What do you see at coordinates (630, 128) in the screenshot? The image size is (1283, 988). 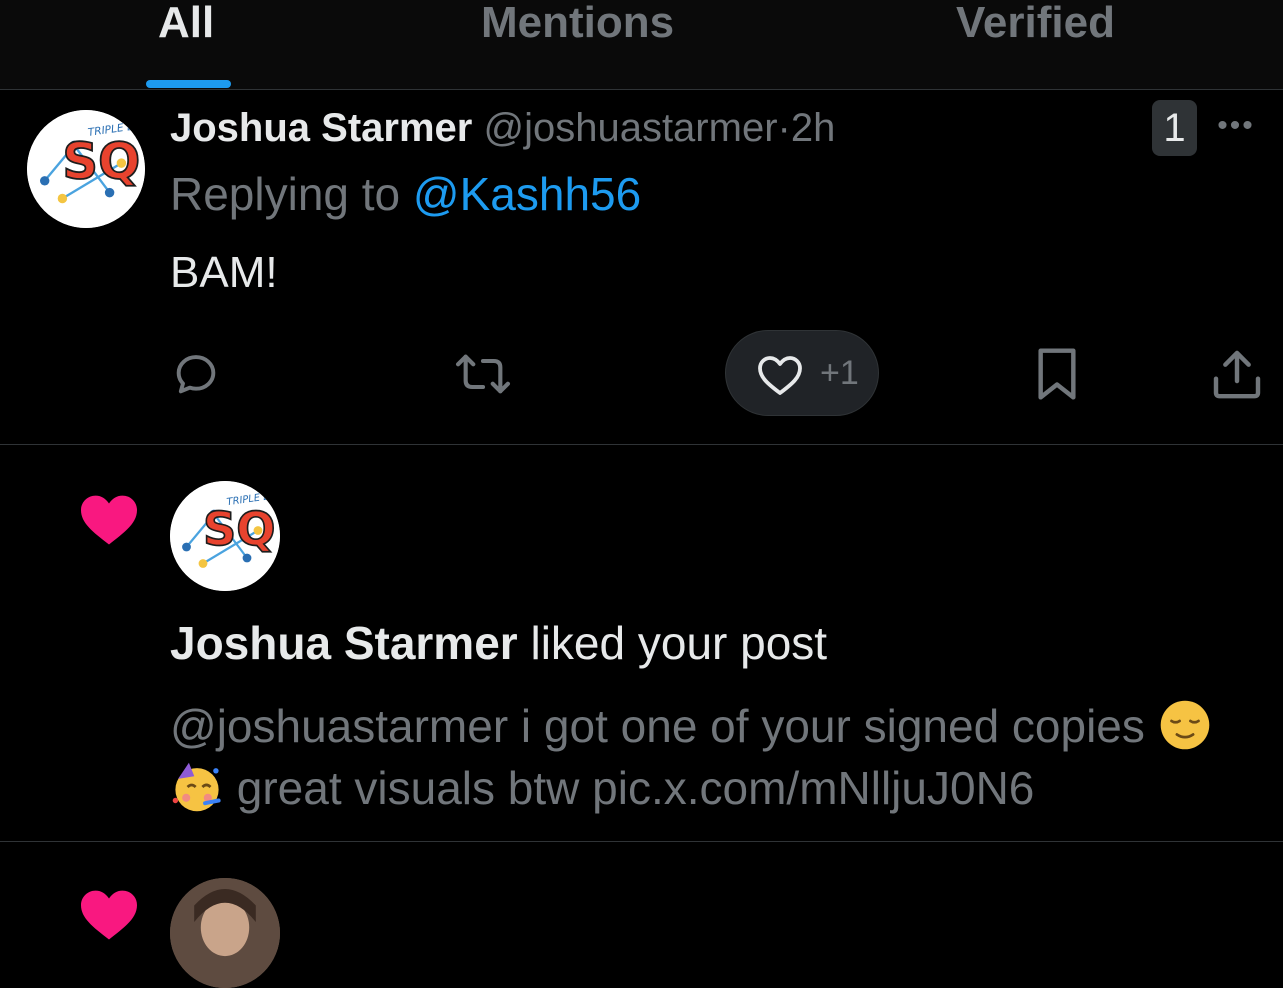 I see `author-handle: @joshuastarmer` at bounding box center [630, 128].